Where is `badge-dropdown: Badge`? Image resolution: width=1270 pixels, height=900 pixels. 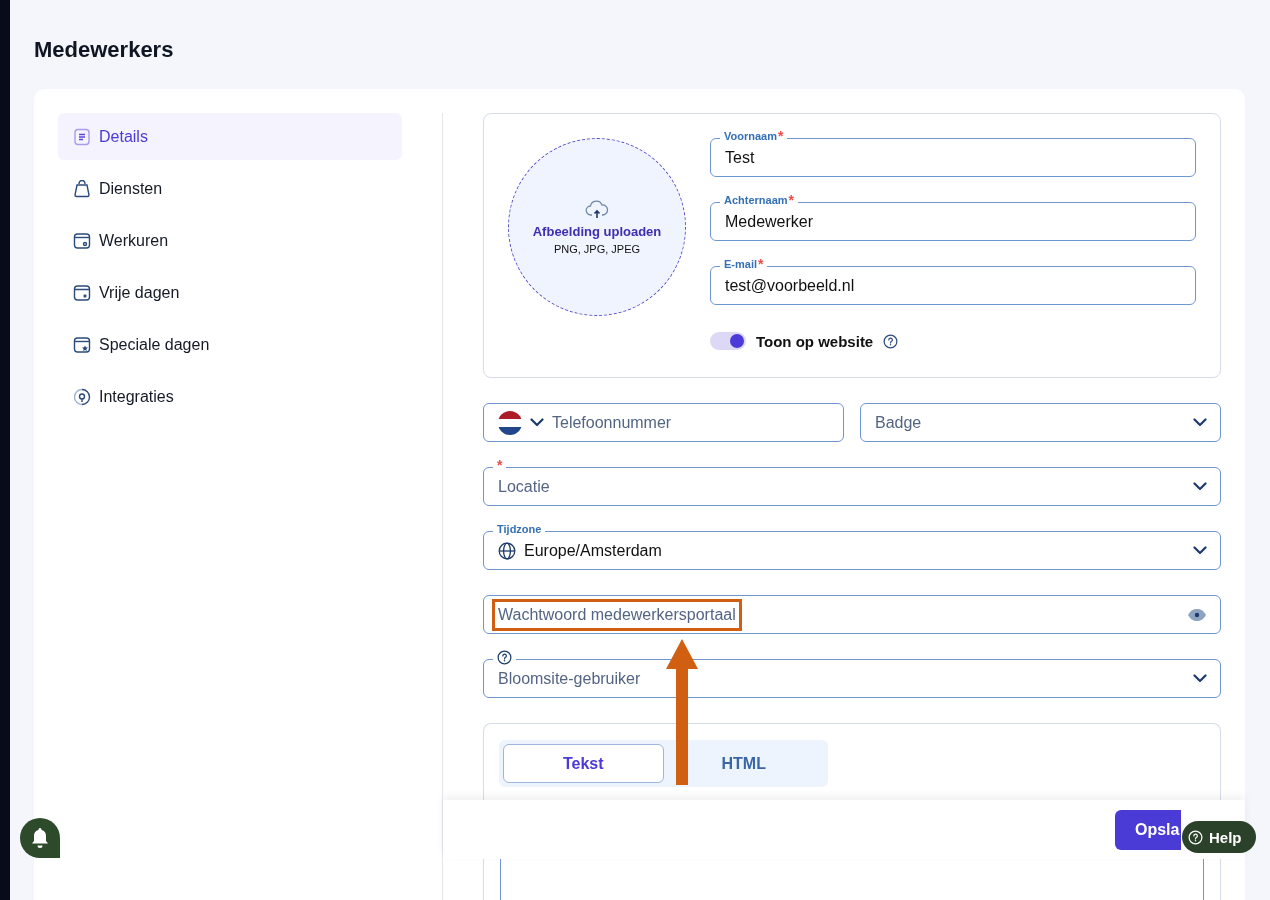 badge-dropdown: Badge is located at coordinates (1040, 422).